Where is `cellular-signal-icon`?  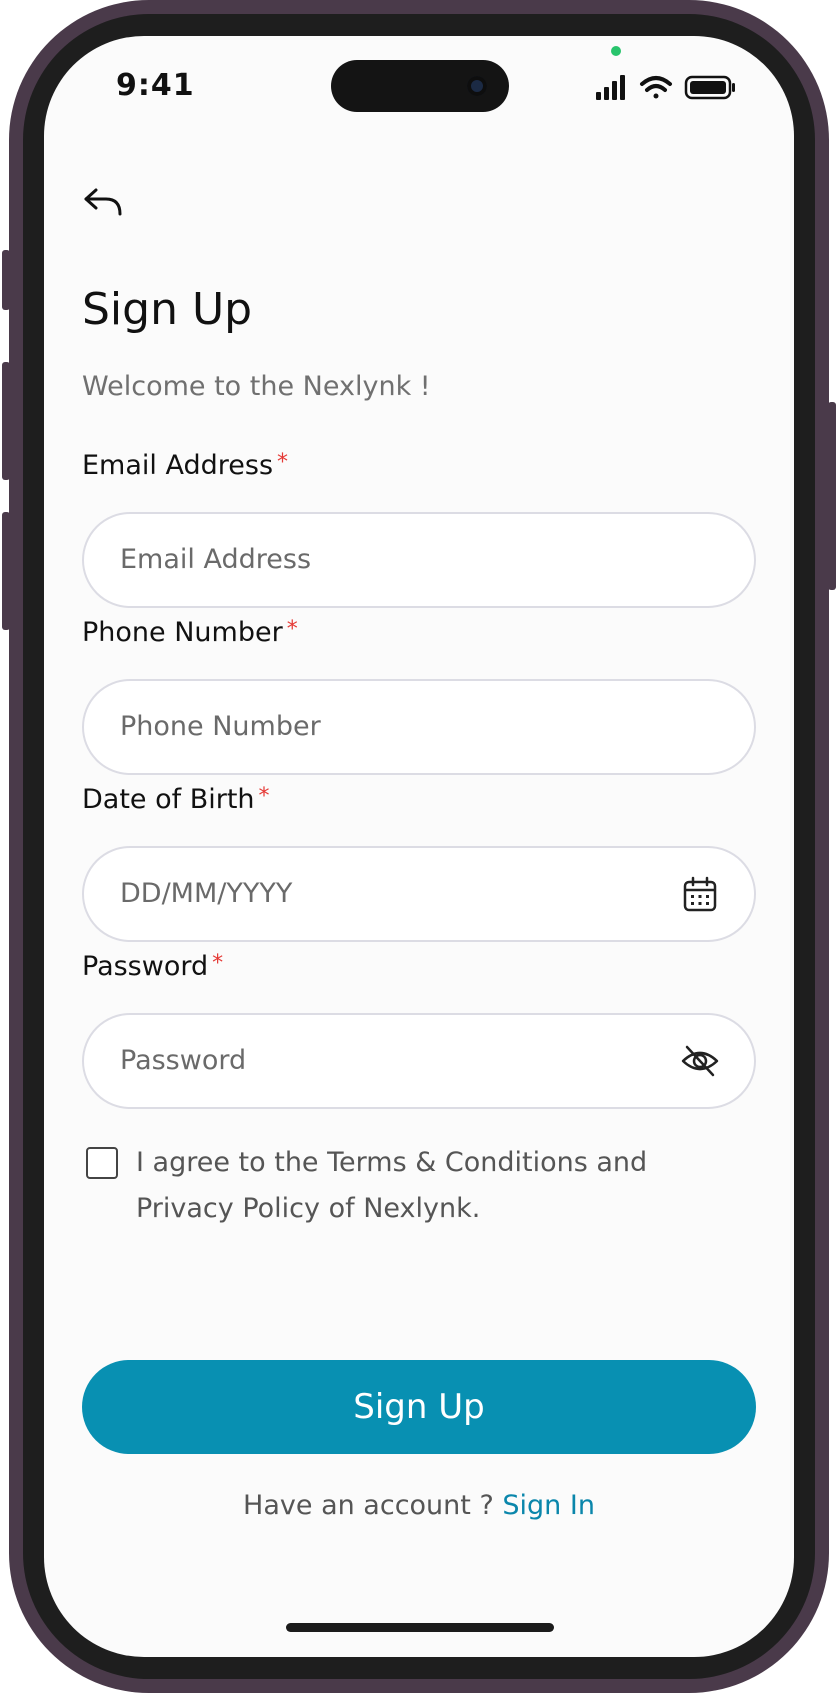
cellular-signal-icon is located at coordinates (610, 87).